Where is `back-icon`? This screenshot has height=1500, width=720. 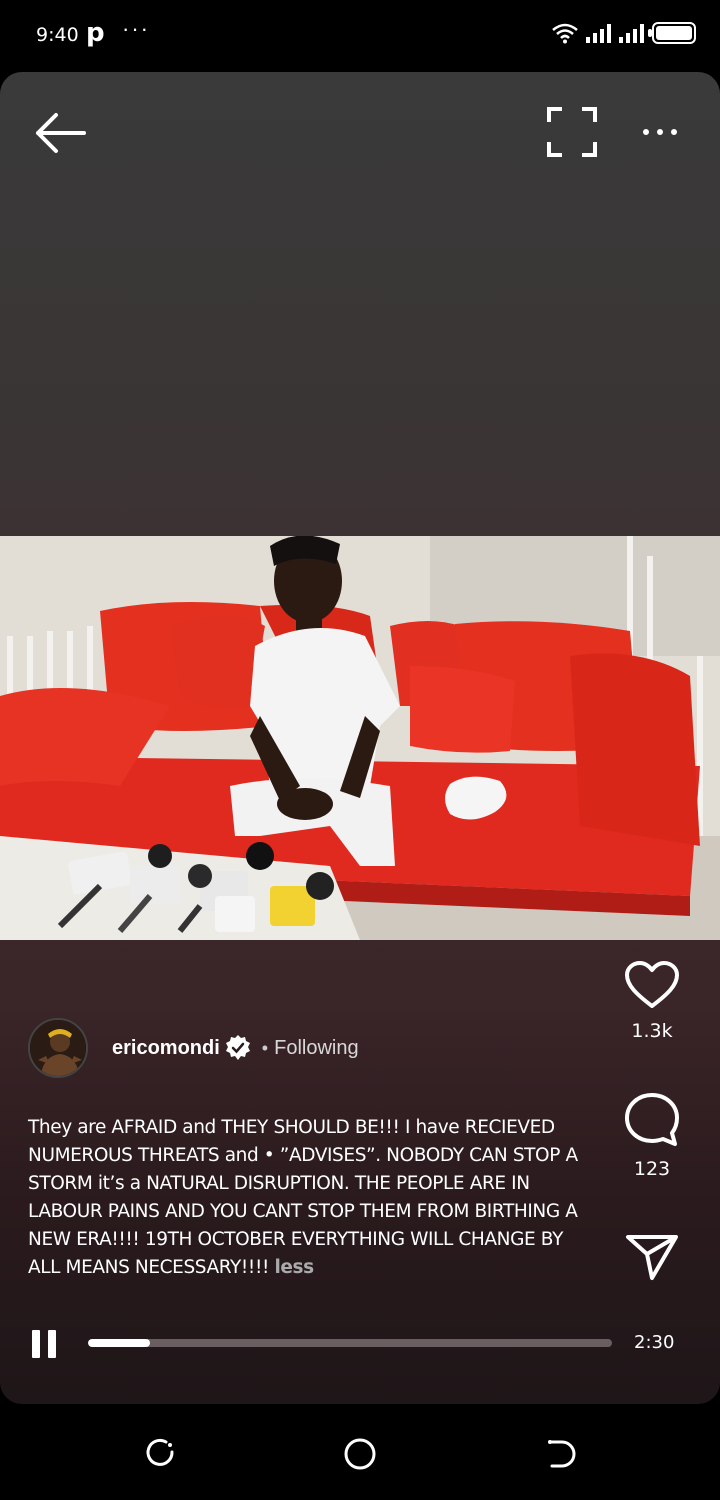
back-icon is located at coordinates (560, 1454).